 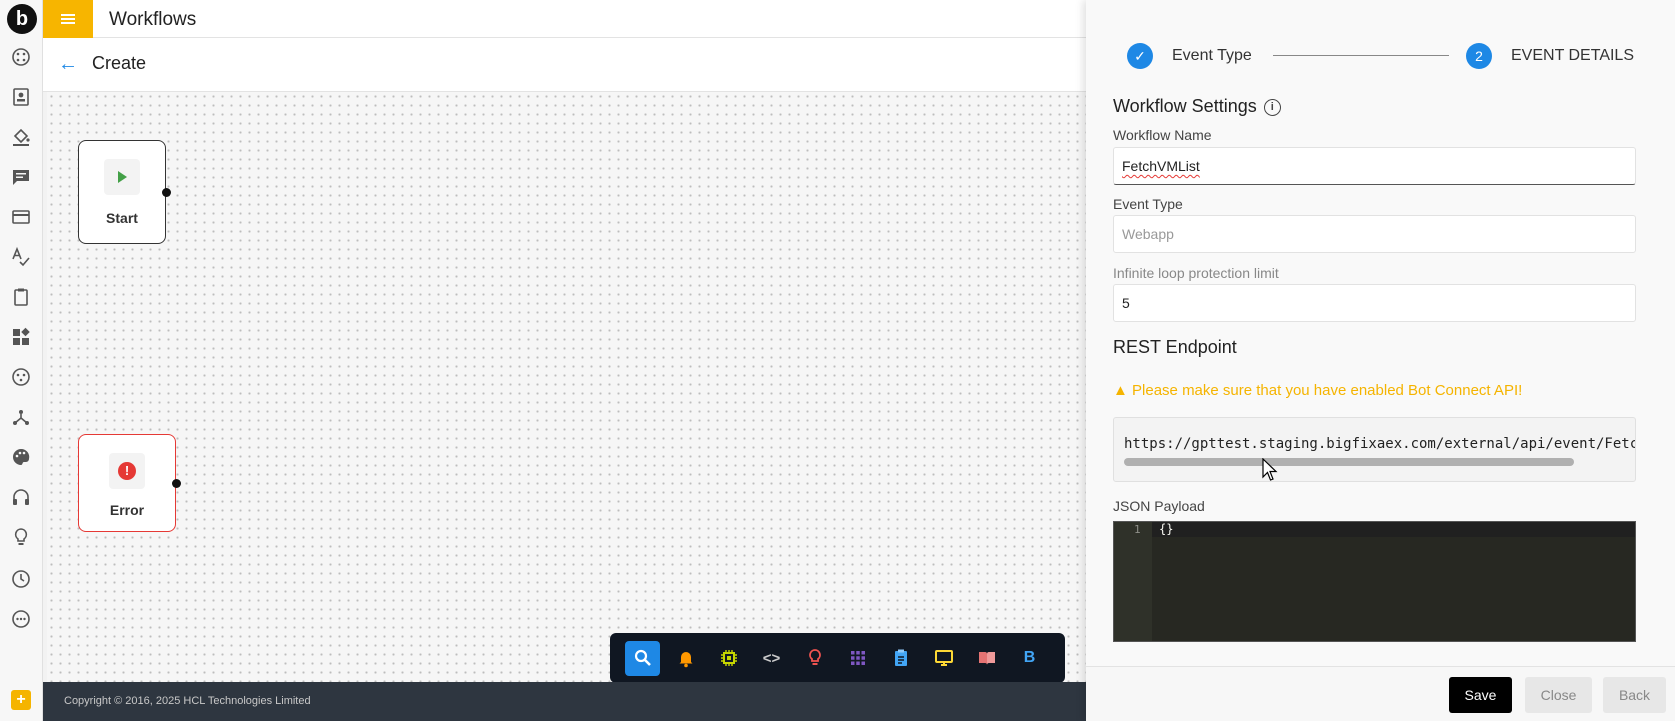 I want to click on step-label: Event Type, so click(x=1212, y=55).